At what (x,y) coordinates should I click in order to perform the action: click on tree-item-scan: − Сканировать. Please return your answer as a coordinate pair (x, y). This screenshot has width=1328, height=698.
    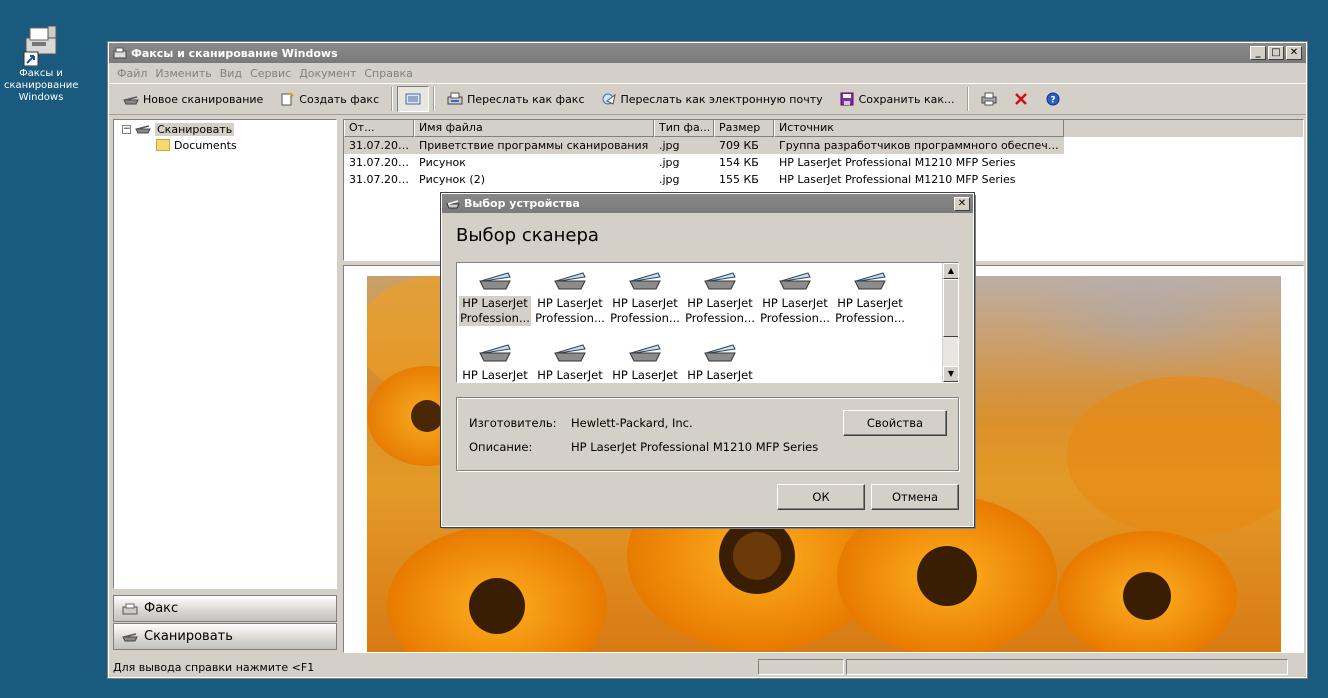
    Looking at the image, I should click on (225, 129).